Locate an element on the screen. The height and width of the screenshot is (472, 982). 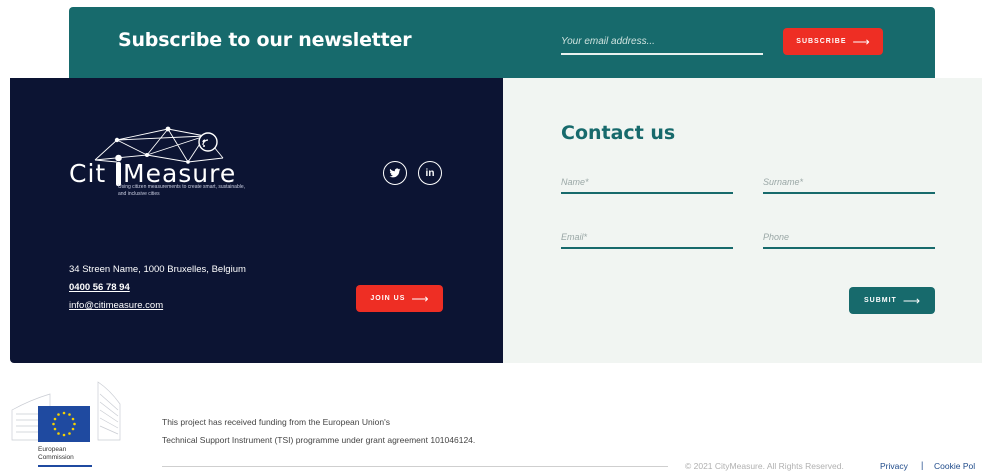
eu-flag-icon is located at coordinates (64, 424).